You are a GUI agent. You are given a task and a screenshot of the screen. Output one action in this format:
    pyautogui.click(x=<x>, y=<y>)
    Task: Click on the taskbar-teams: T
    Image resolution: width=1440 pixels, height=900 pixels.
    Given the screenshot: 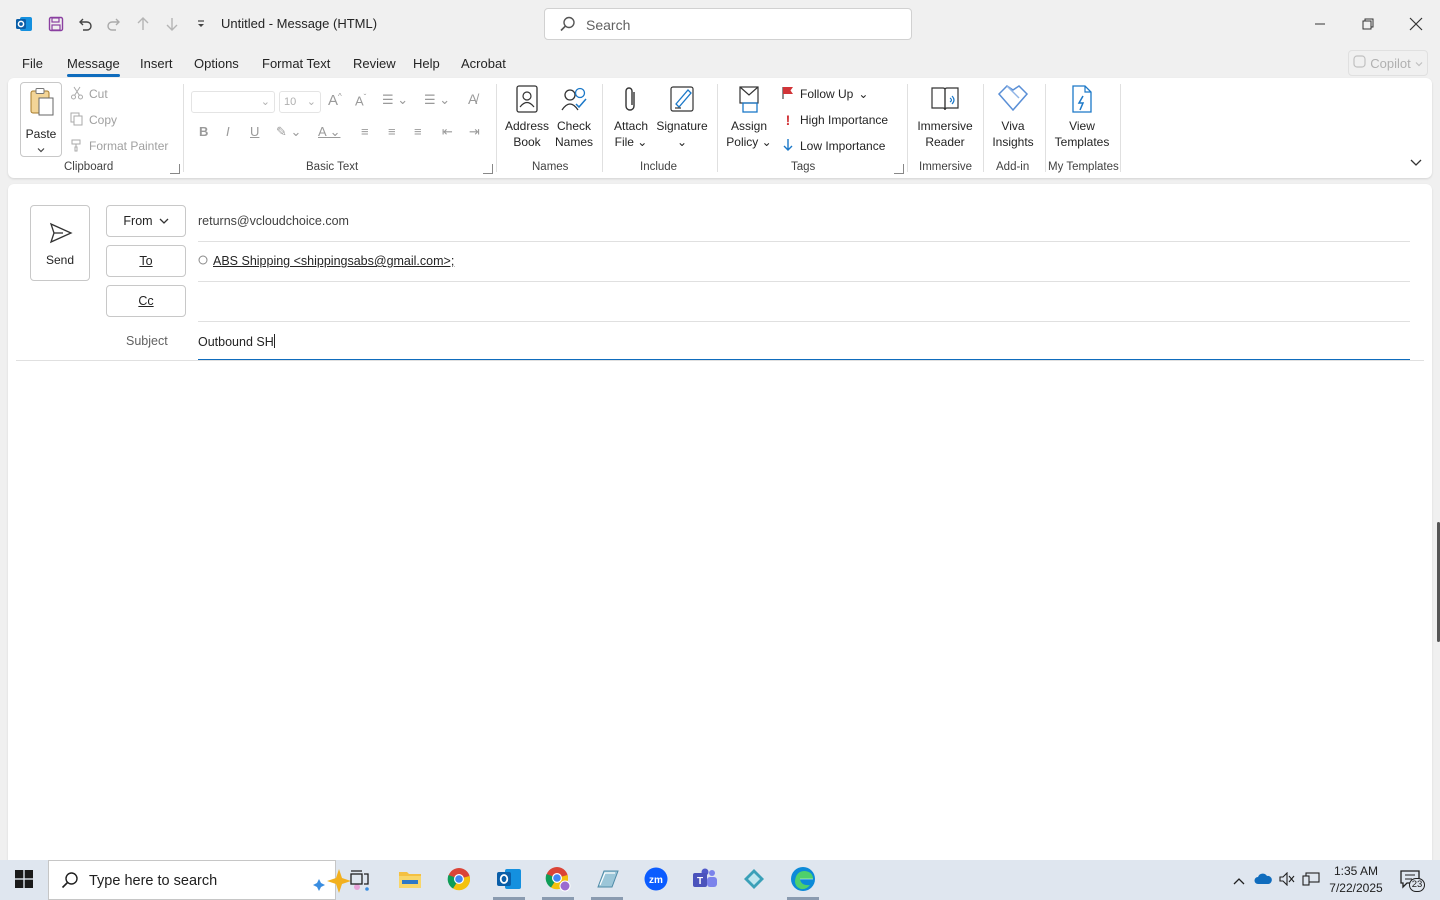 What is the action you would take?
    pyautogui.click(x=705, y=880)
    